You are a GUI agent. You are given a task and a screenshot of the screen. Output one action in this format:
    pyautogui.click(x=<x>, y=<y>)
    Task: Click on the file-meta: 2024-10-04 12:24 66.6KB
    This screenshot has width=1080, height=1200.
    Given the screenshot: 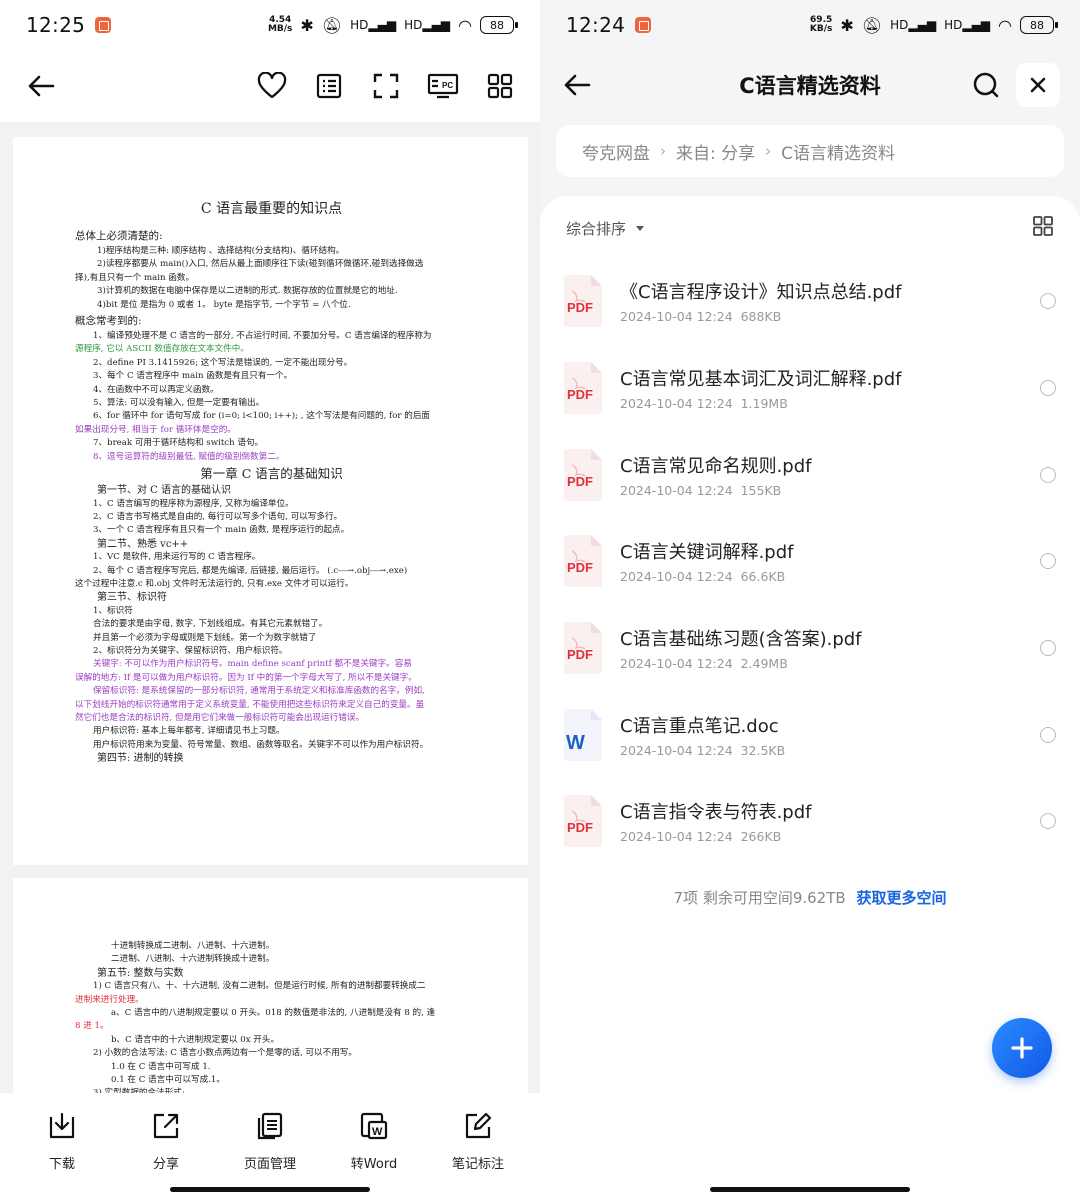 What is the action you would take?
    pyautogui.click(x=830, y=576)
    